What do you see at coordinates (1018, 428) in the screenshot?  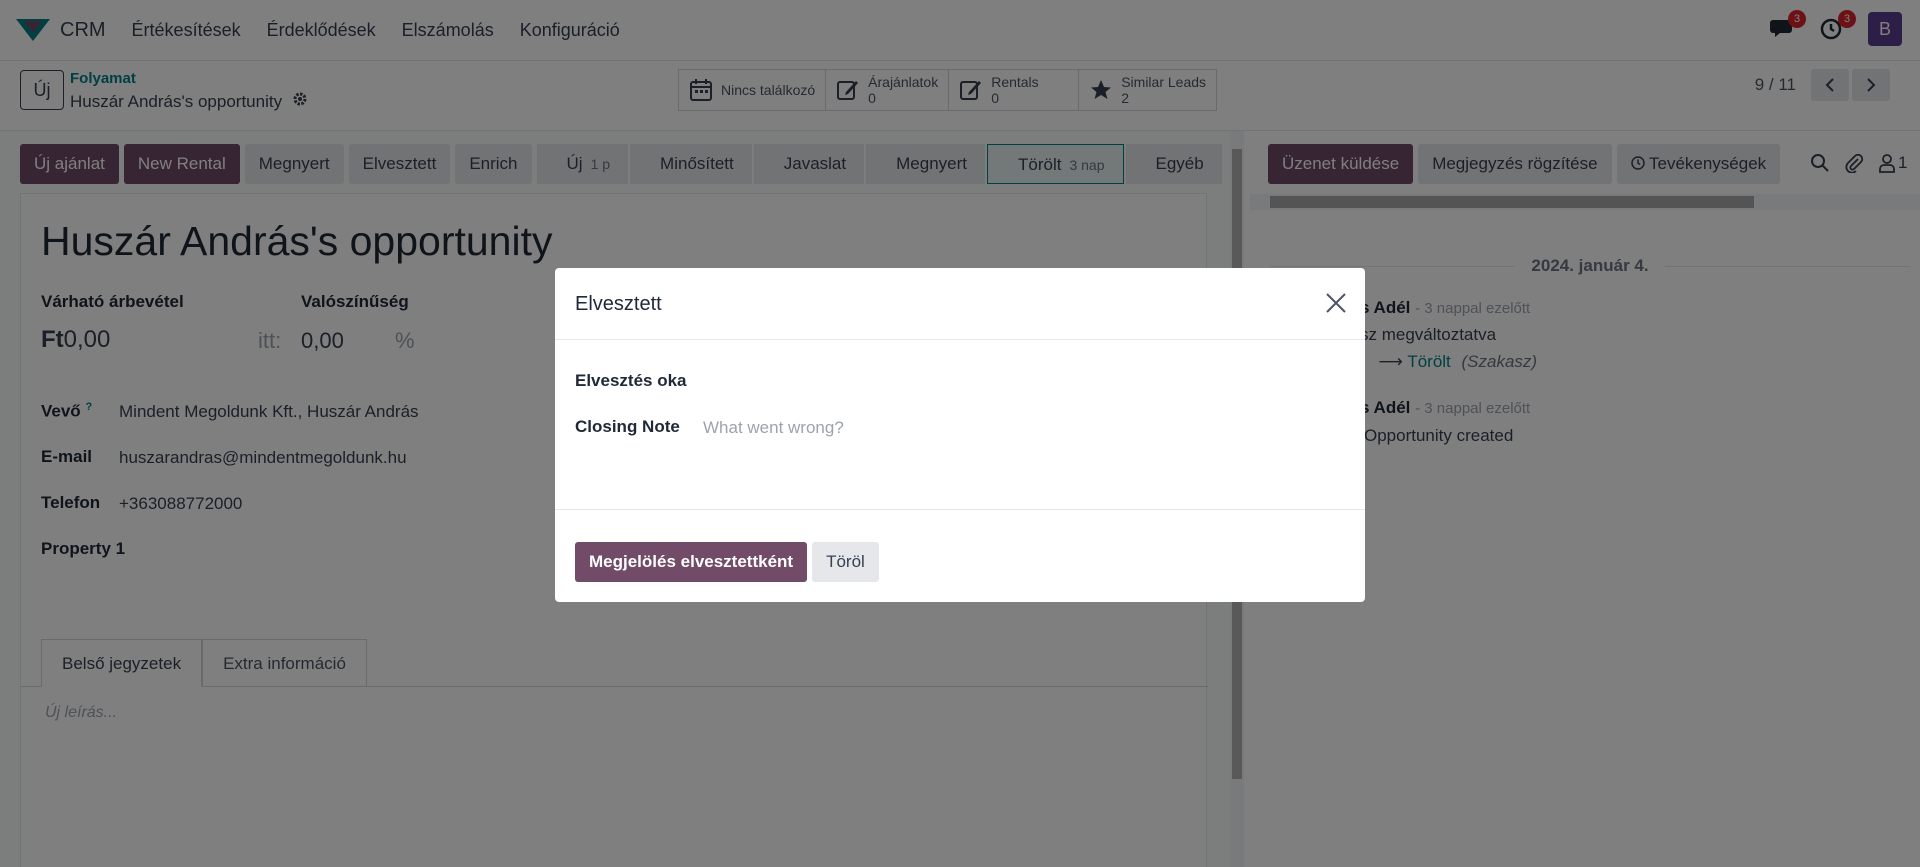 I see `closing-note-input` at bounding box center [1018, 428].